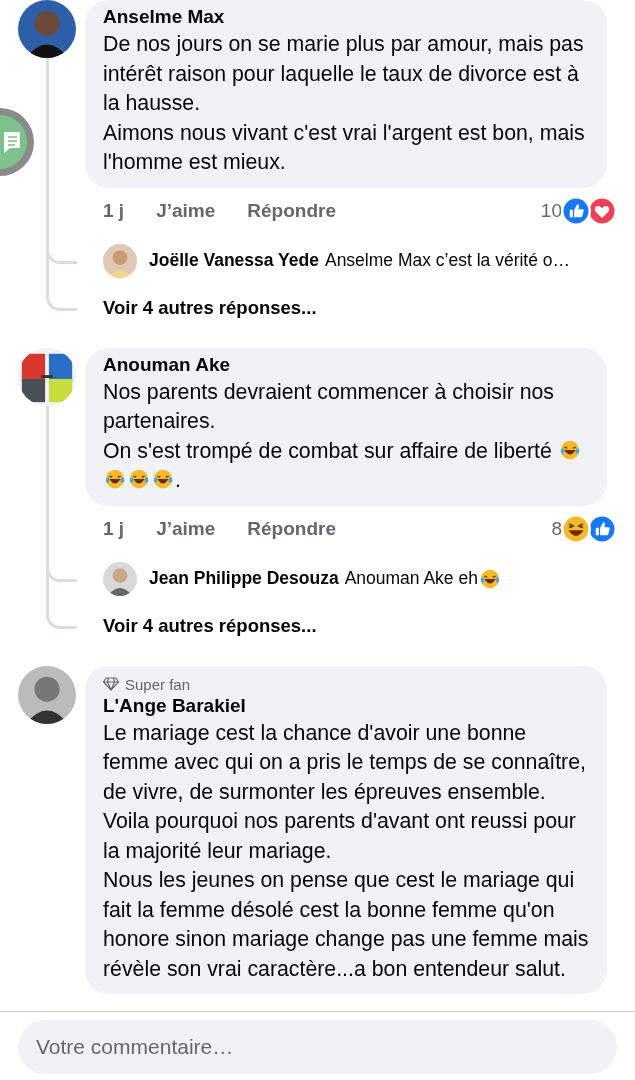 This screenshot has height=1080, width=635. Describe the element at coordinates (345, 792) in the screenshot. I see `comment-text: Le mariage cest la chance d'avoir une bonne femme avec qui on a pris le temps de se connaître, de vivre, de surmonter les épreuves ensemble. Voila pourquoi nos parents d'avant ont reussi pour la majorité leur mariage.` at that location.